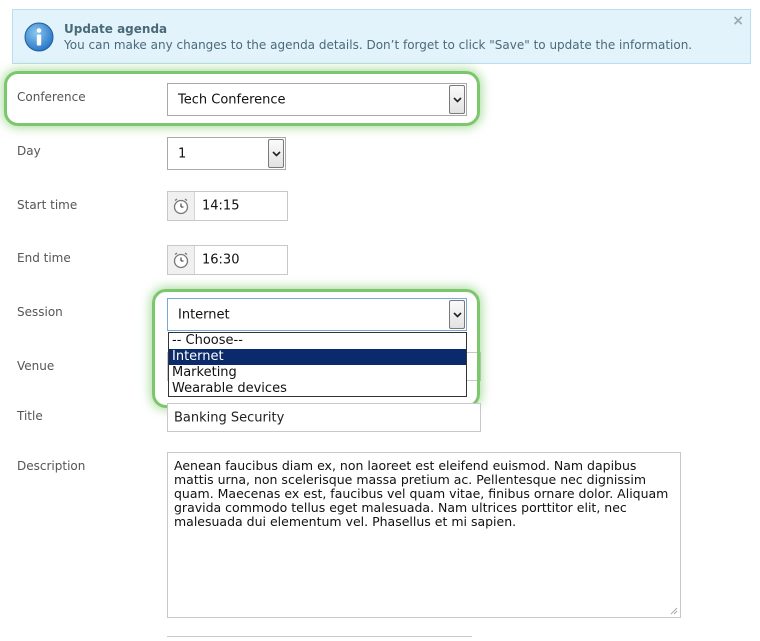 Image resolution: width=760 pixels, height=641 pixels. Describe the element at coordinates (47, 205) in the screenshot. I see `start-time-label: Start time` at that location.